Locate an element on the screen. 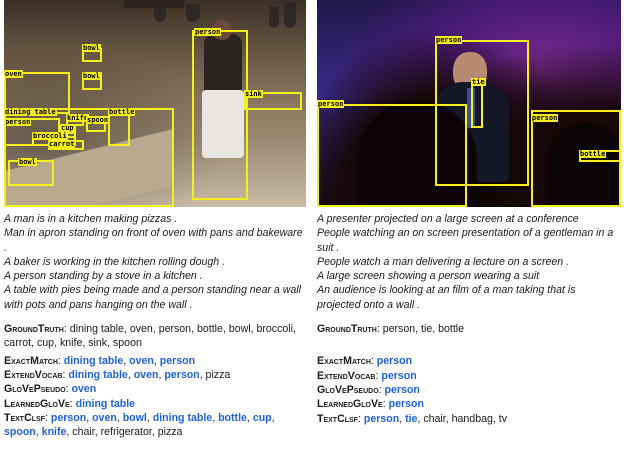 Image resolution: width=624 pixels, height=473 pixels. bbox-bottle is located at coordinates (119, 130).